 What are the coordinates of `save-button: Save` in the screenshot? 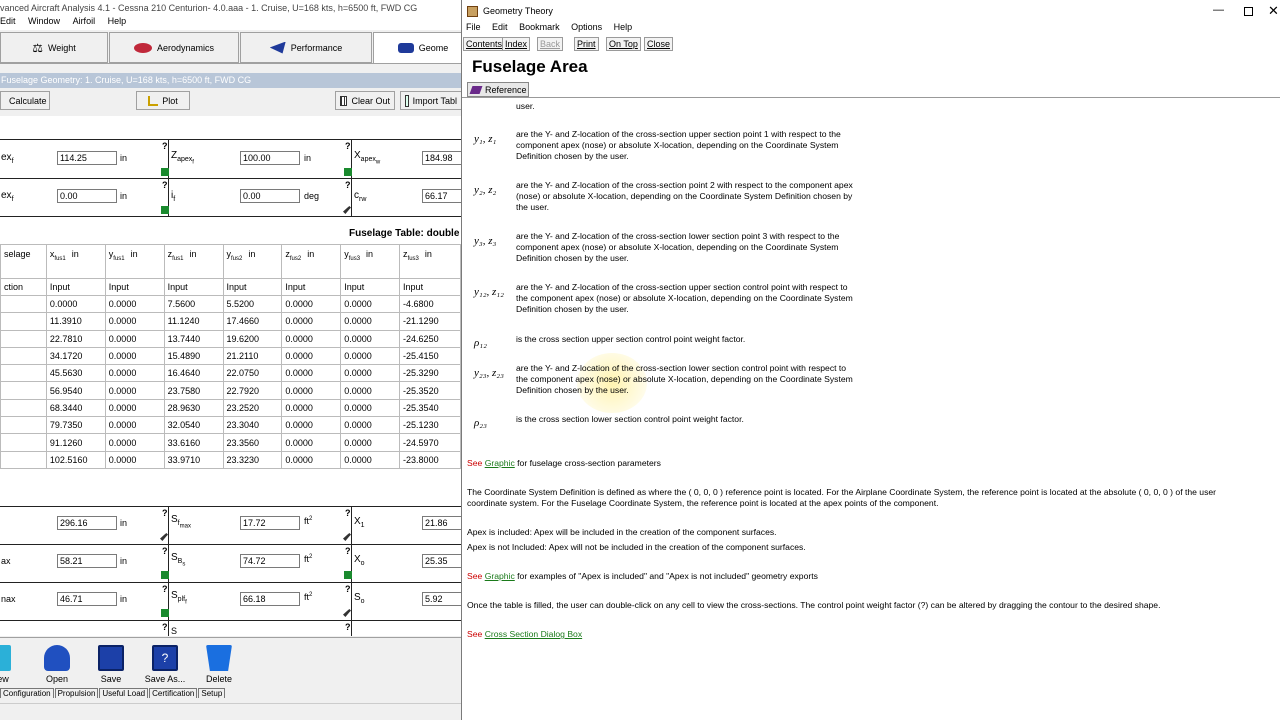 It's located at (111, 664).